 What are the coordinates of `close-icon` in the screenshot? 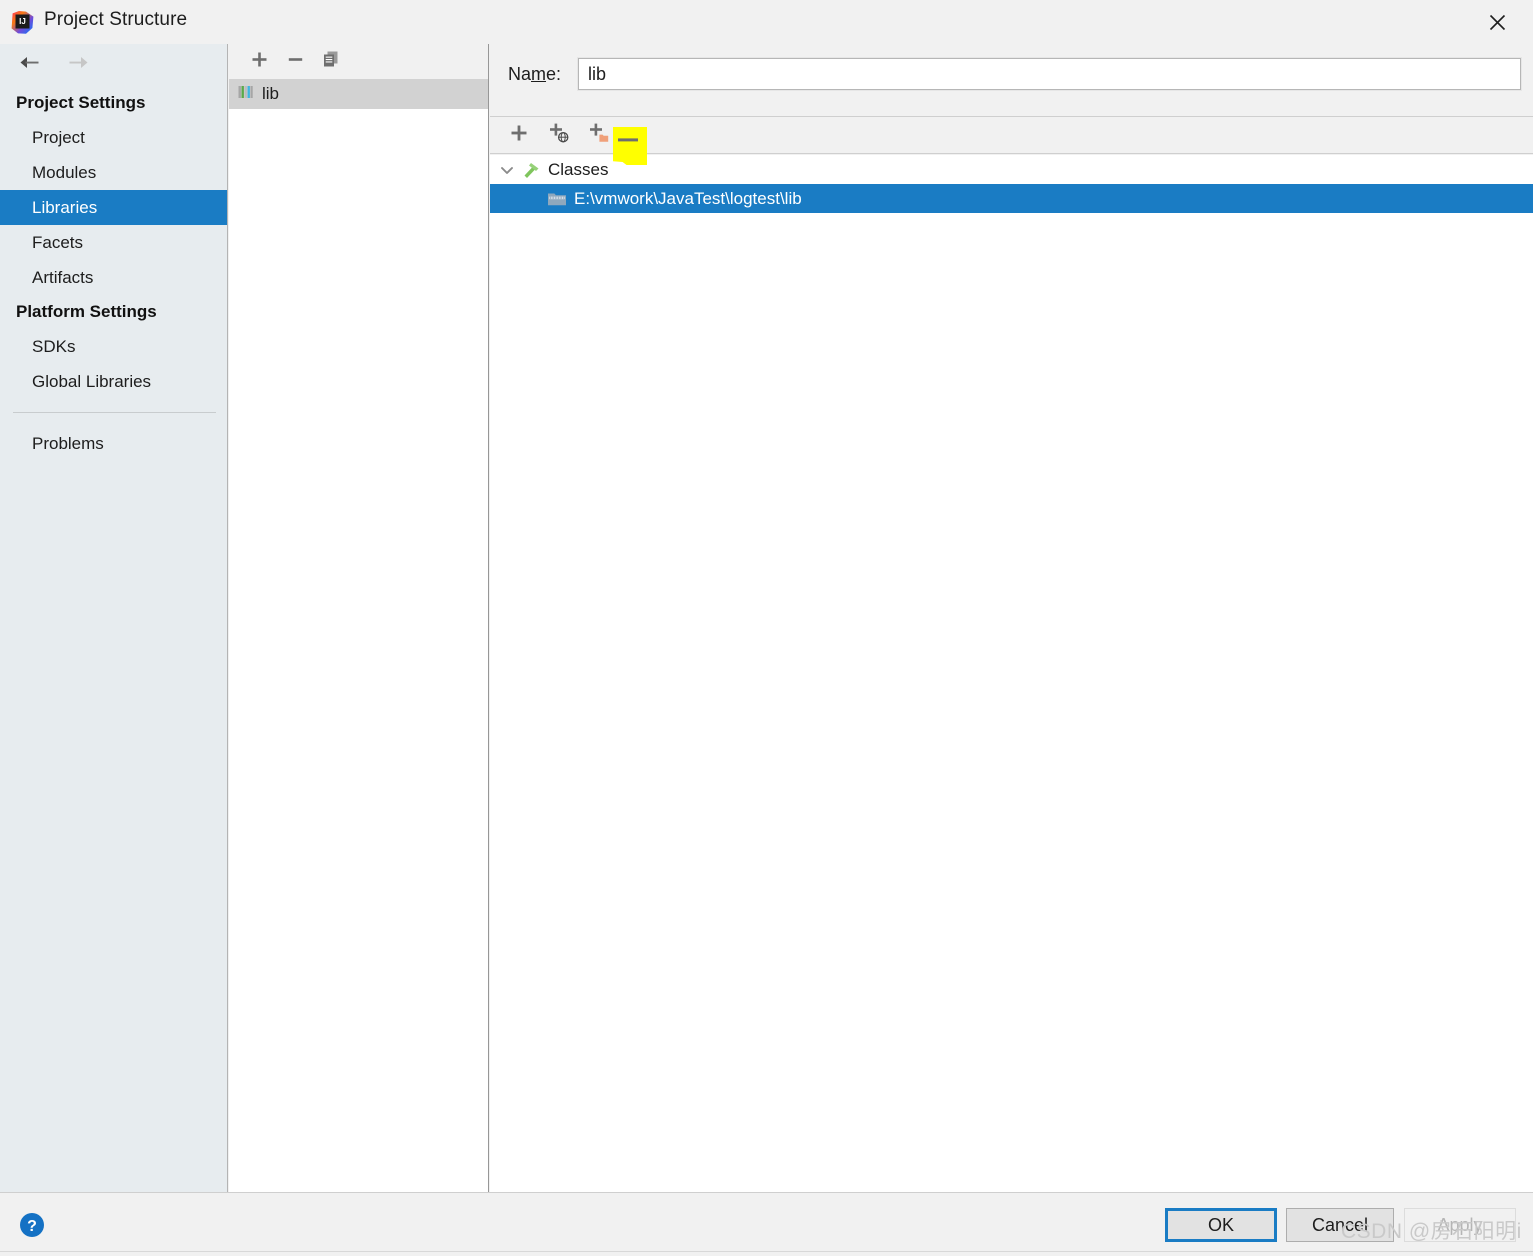 It's located at (1497, 22).